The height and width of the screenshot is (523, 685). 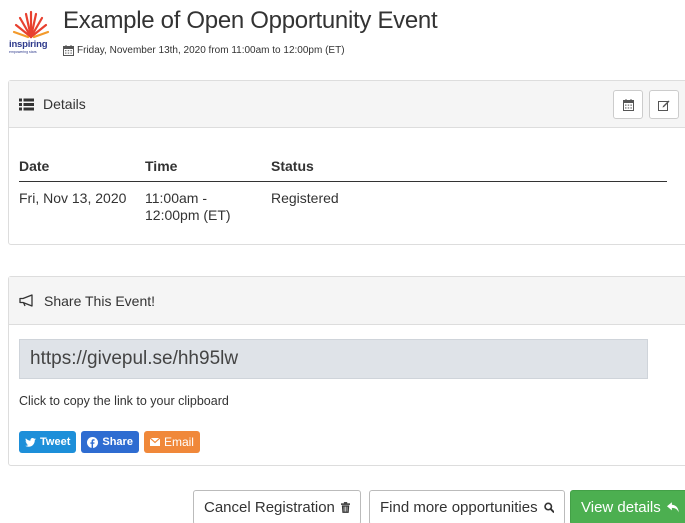 I want to click on logo-wordmark: inspiring, so click(x=28, y=44).